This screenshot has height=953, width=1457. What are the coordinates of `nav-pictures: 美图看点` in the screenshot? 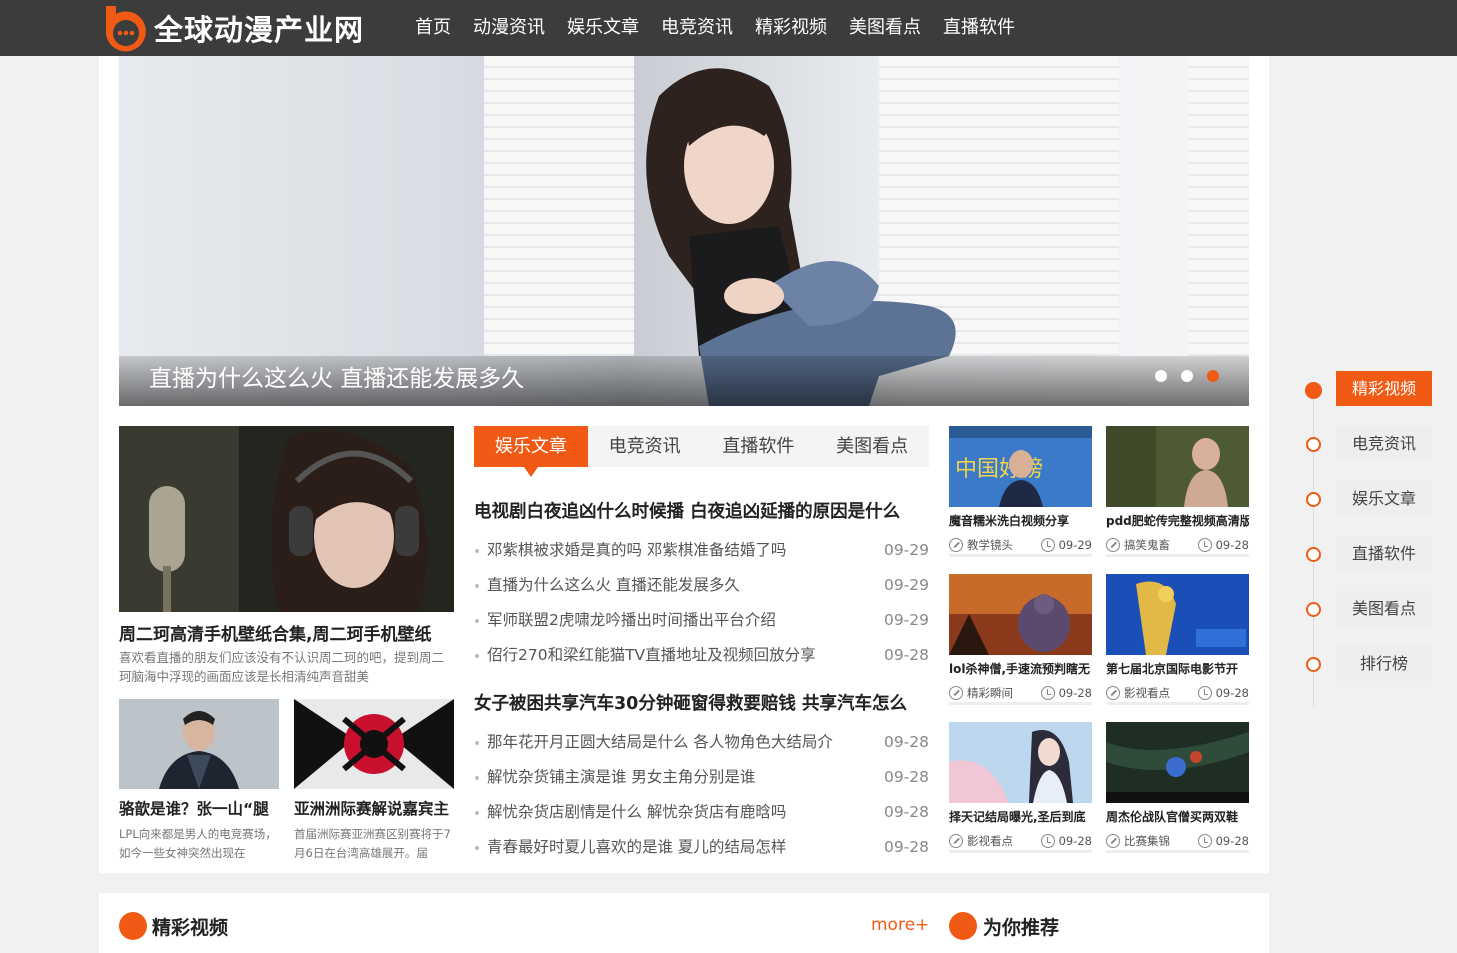 It's located at (885, 28).